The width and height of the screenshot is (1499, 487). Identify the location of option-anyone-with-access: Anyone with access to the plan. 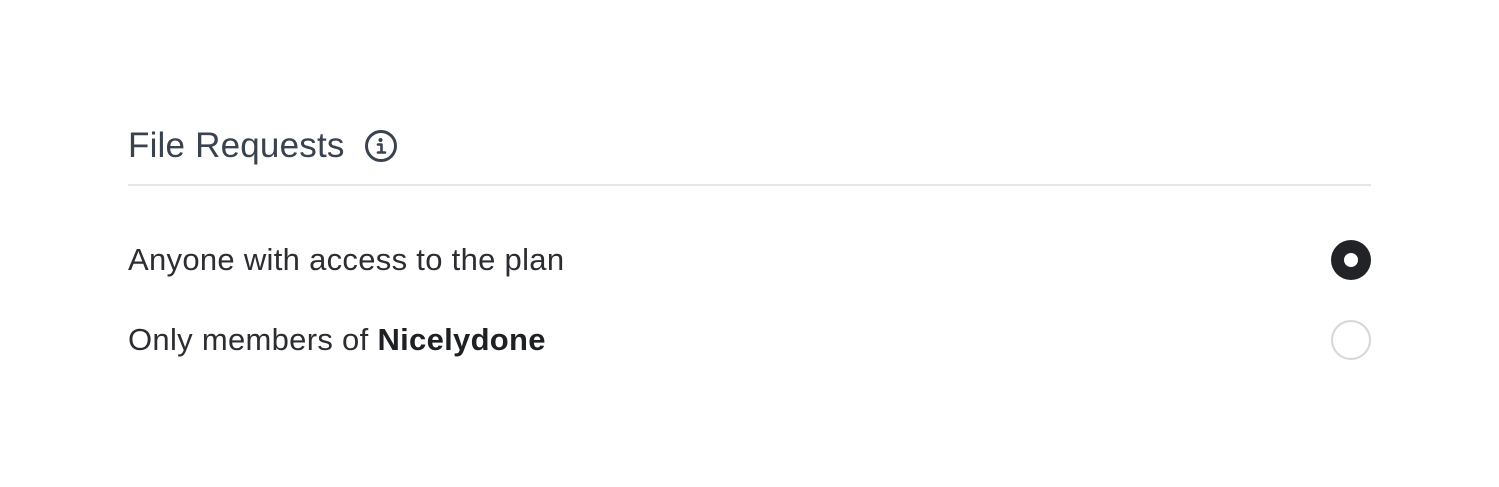
(749, 260).